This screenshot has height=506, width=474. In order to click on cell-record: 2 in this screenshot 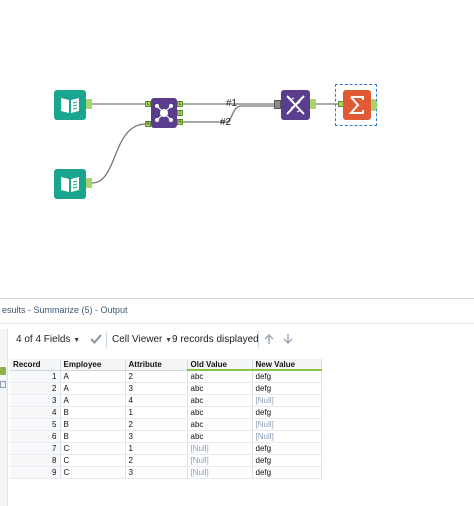, I will do `click(35, 388)`.